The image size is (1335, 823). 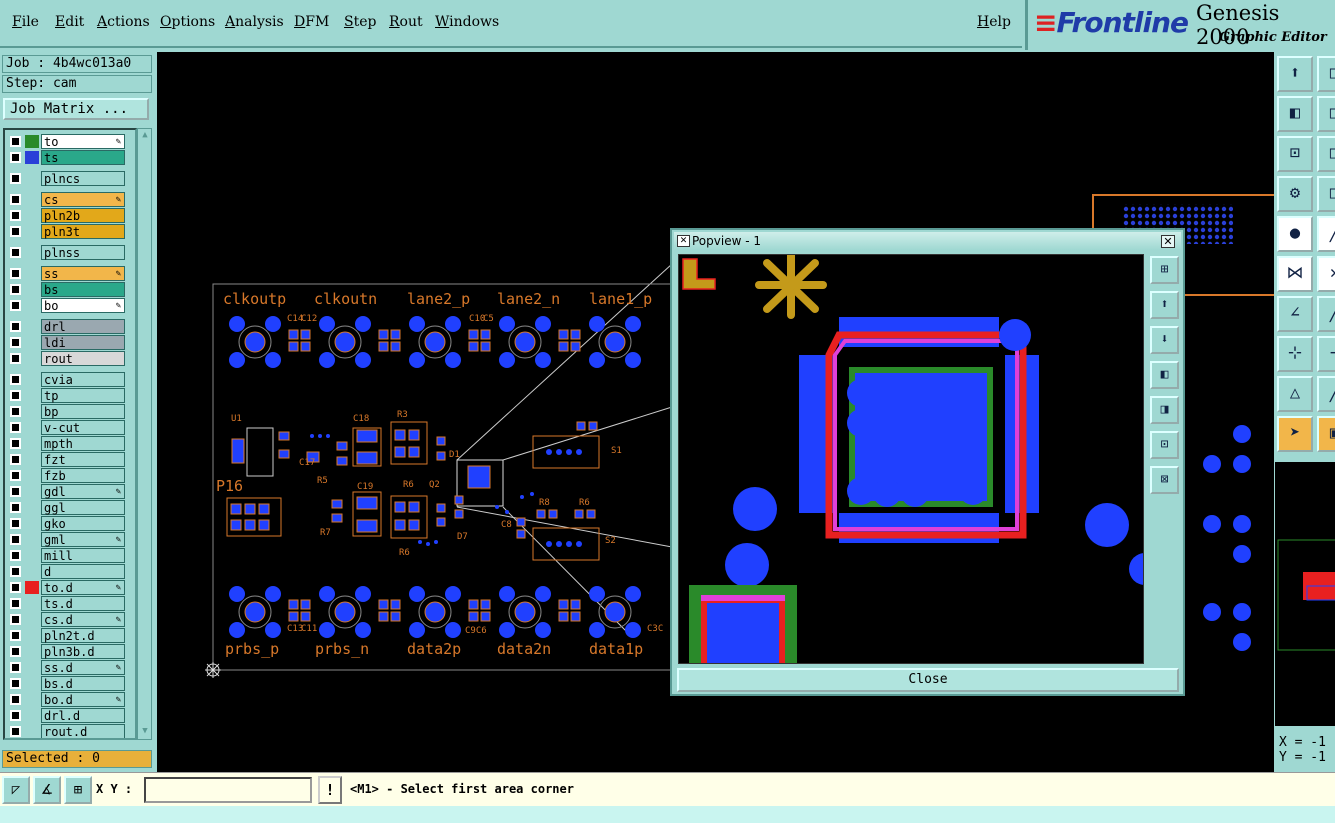 I want to click on layer-name: cs ✎, so click(x=83, y=199).